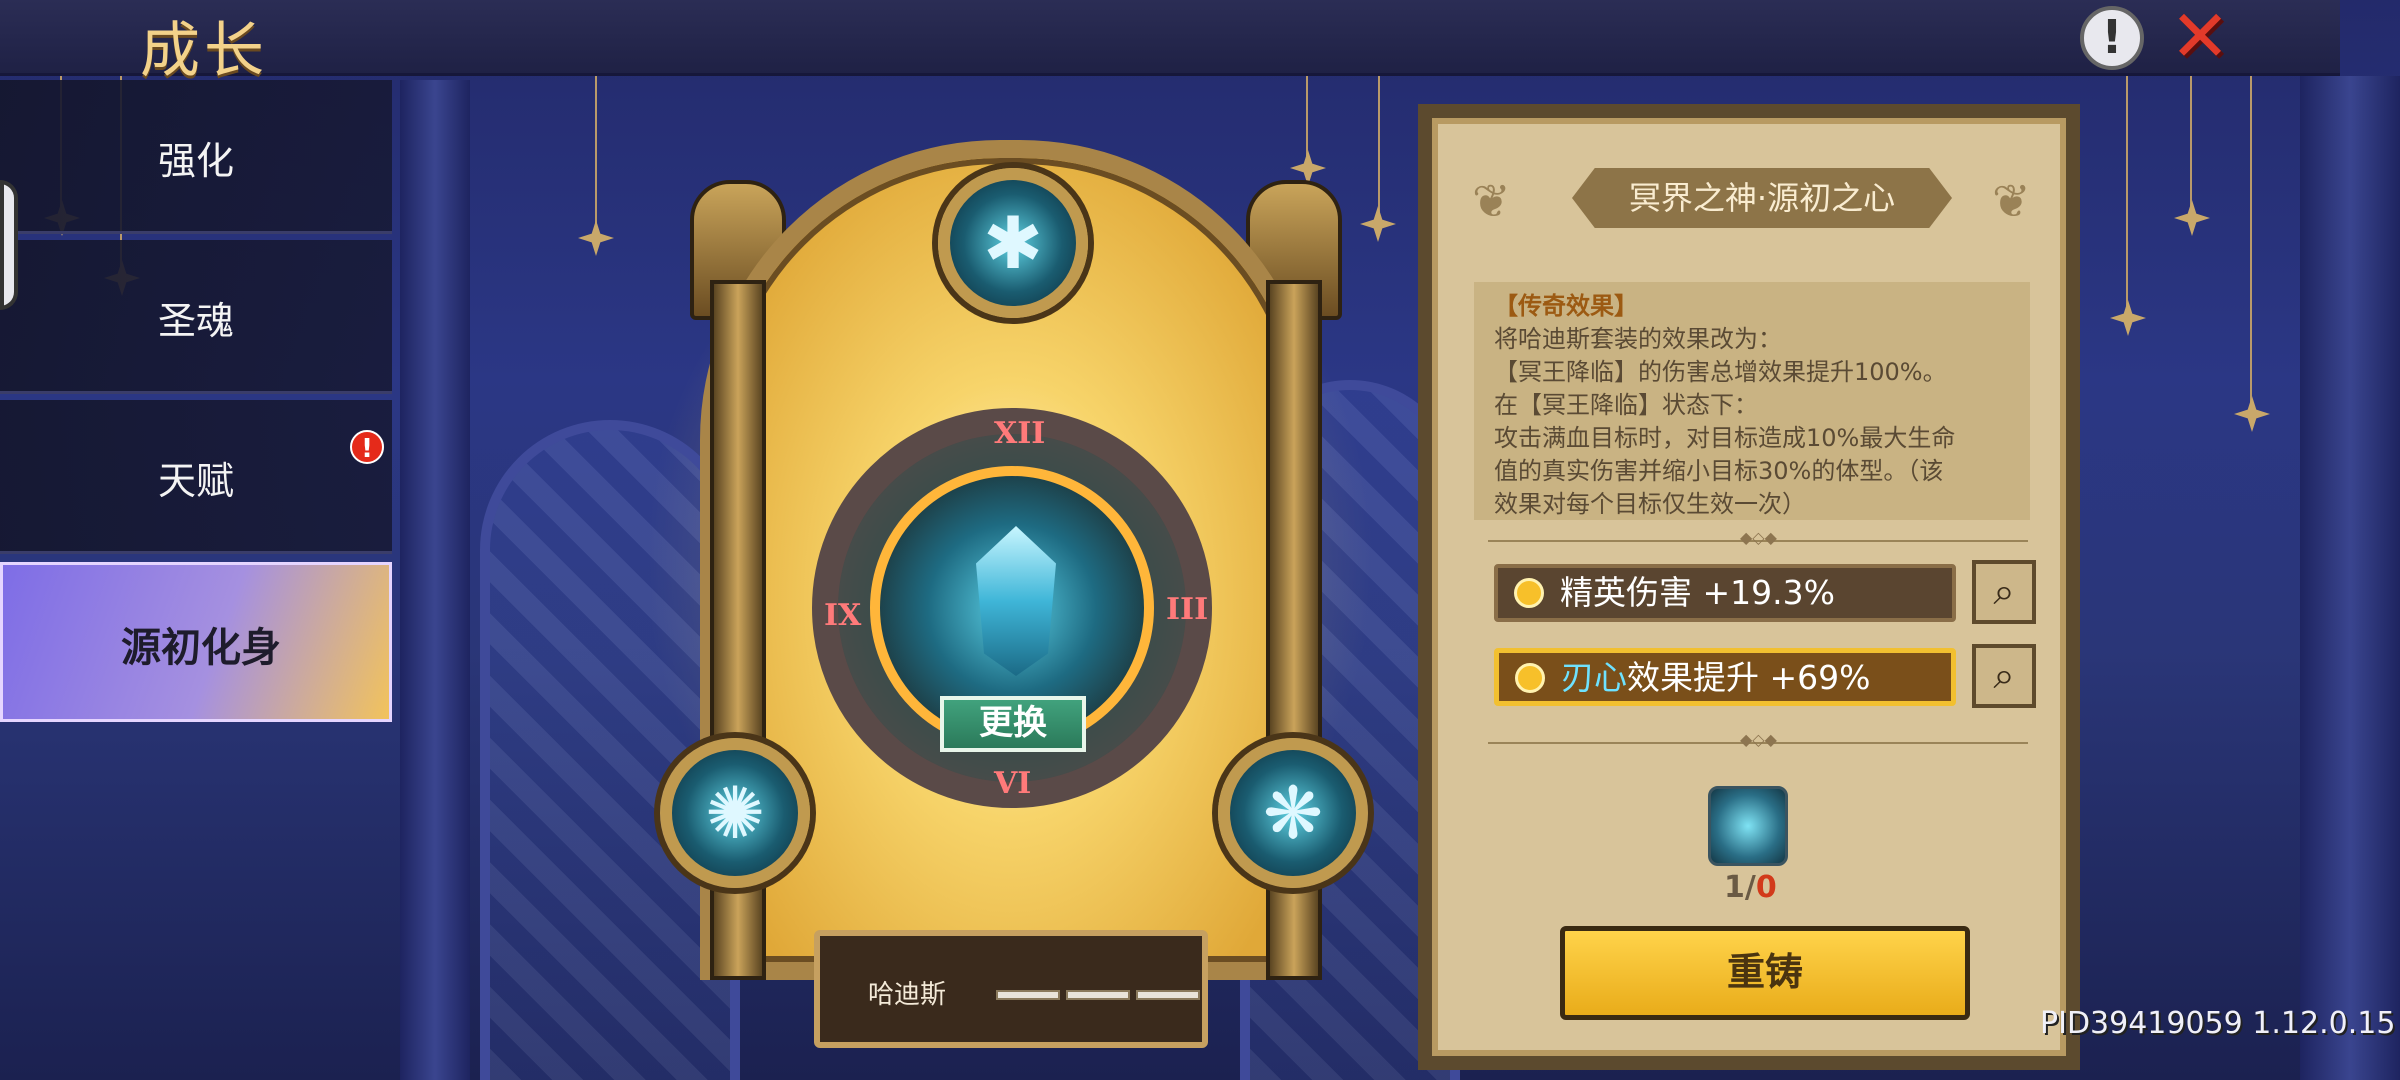 The width and height of the screenshot is (2400, 1080). Describe the element at coordinates (201, 648) in the screenshot. I see `sidebar-item-label: 源初化身` at that location.